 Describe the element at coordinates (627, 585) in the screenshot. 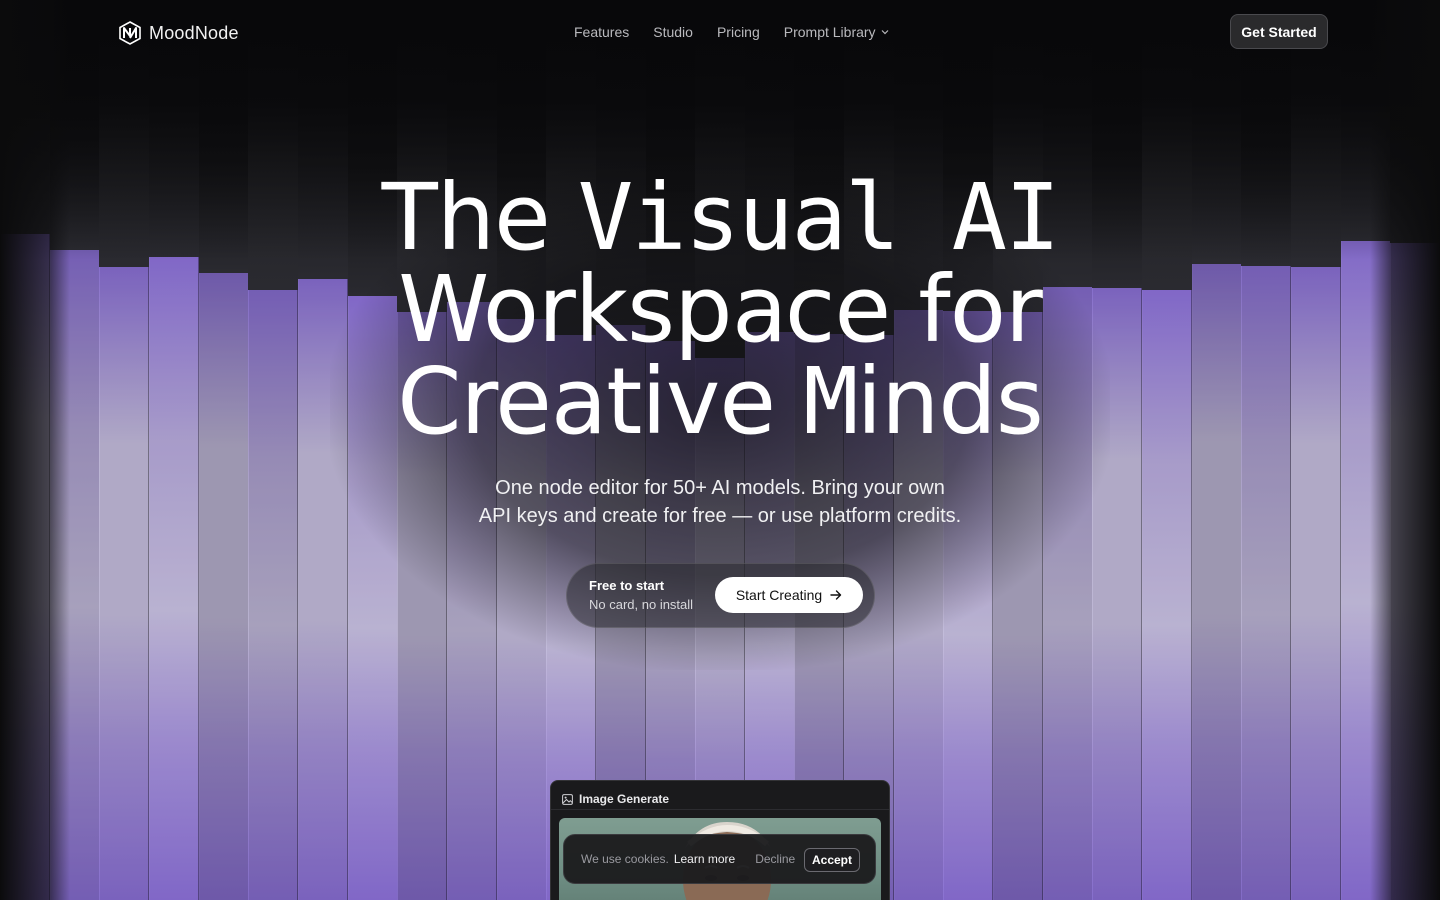

I see `cta-note-title: Free to start` at that location.